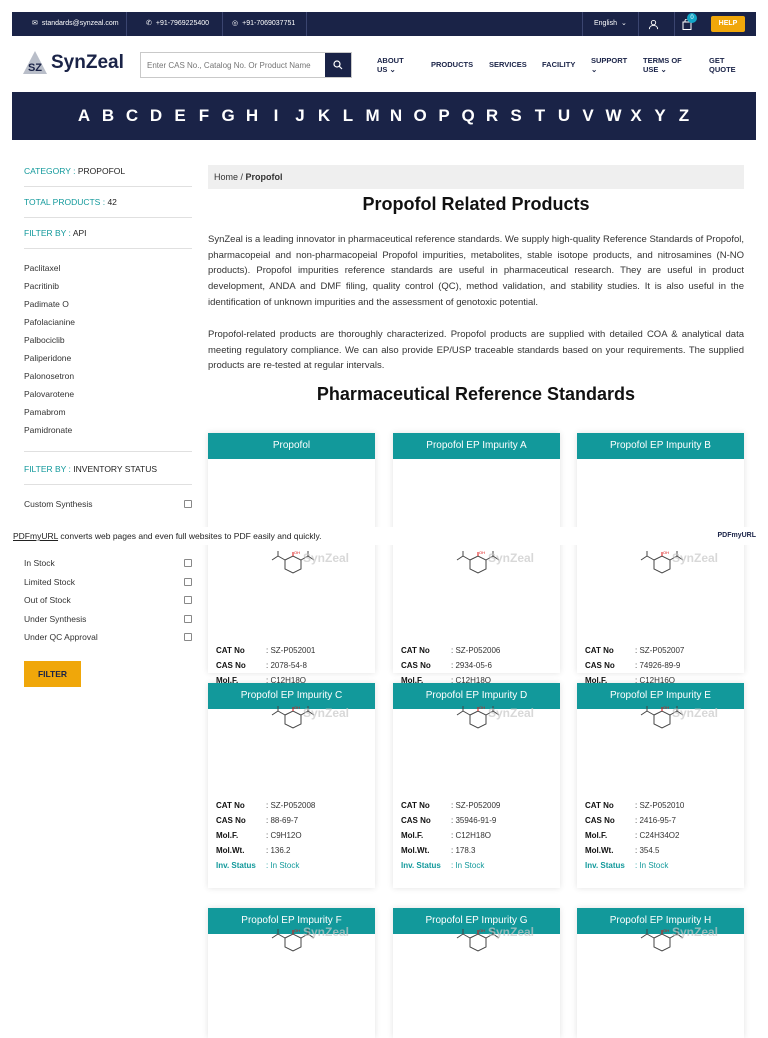  What do you see at coordinates (263, 24) in the screenshot?
I see `whatsapp-link: ◎ +91-7069037751` at bounding box center [263, 24].